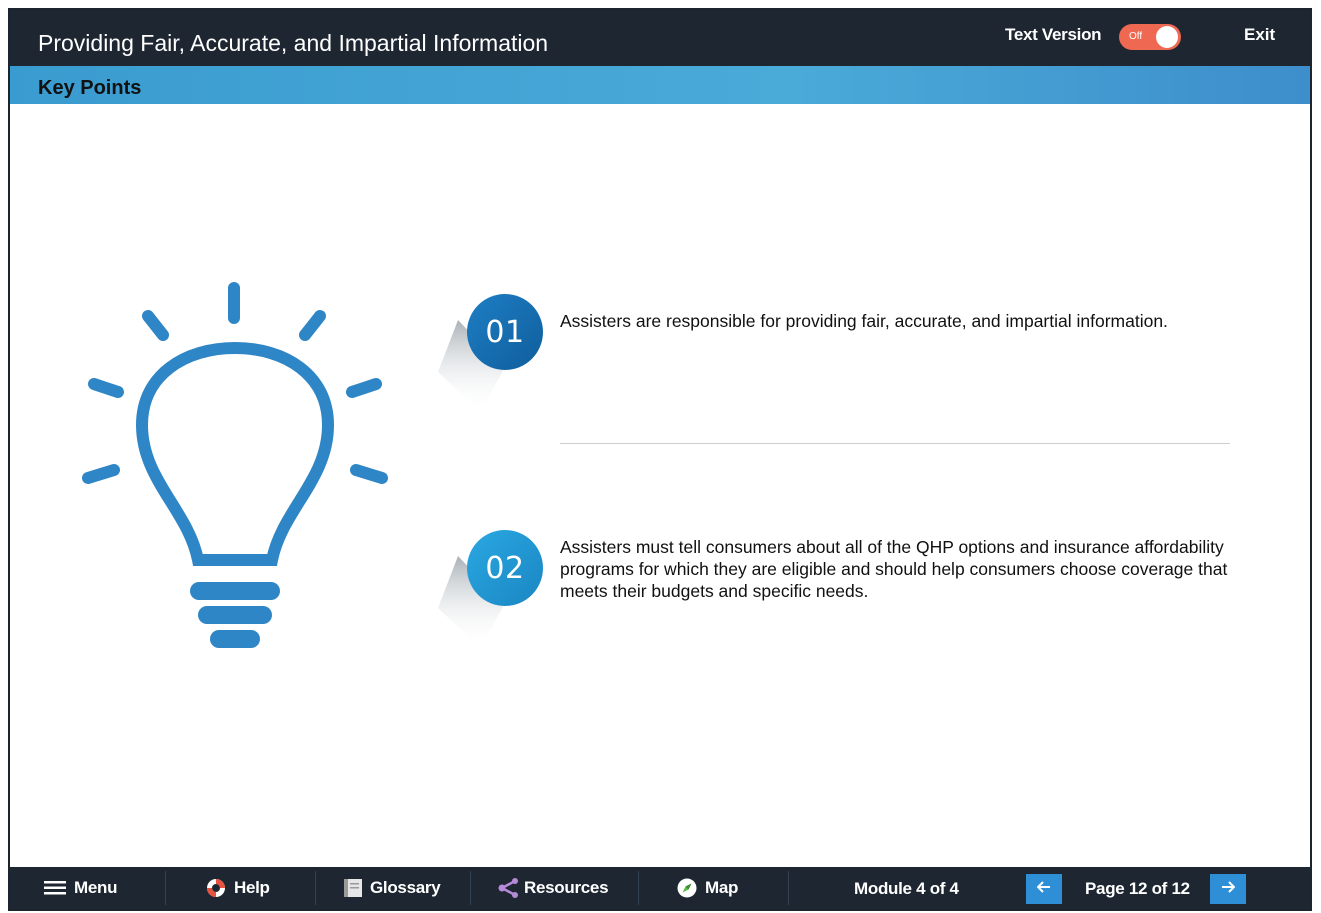 The height and width of the screenshot is (913, 1321). I want to click on page-indicator: Page 12 of 12, so click(1137, 888).